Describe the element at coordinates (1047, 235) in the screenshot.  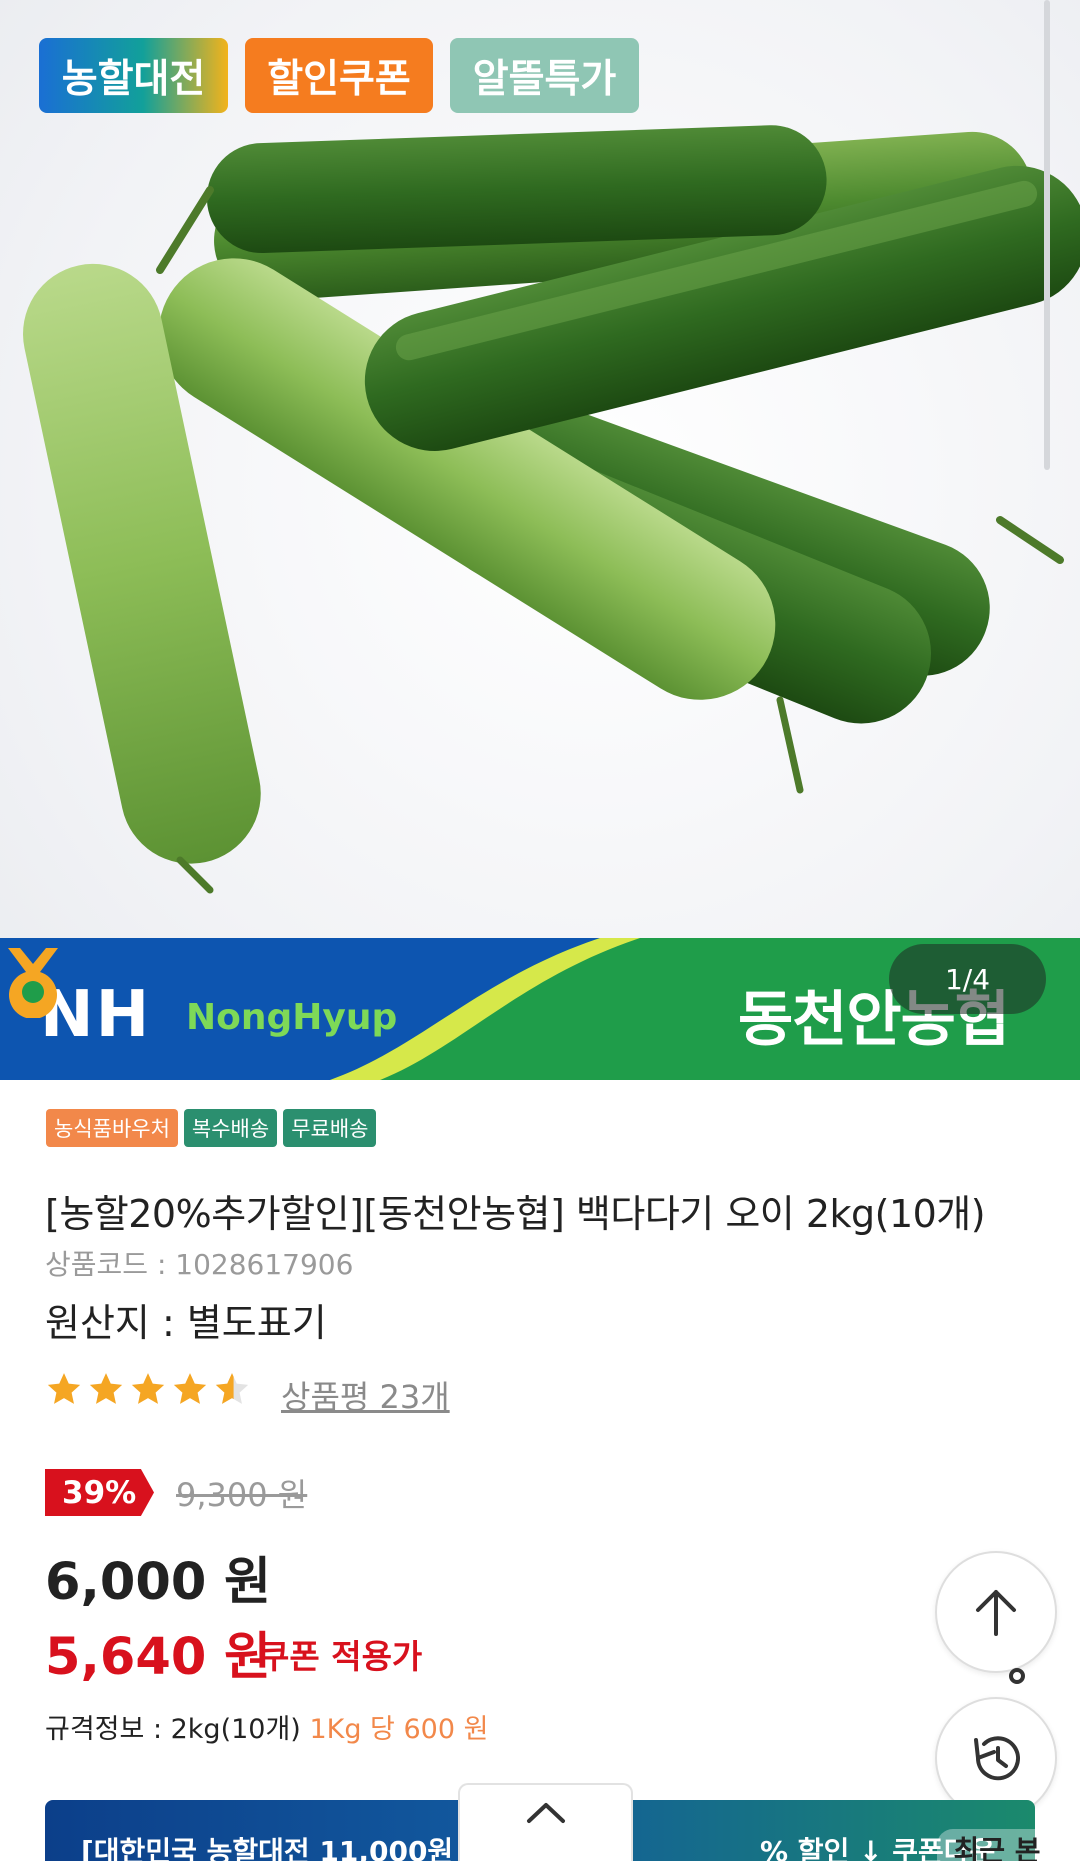
I see `scrollbar` at that location.